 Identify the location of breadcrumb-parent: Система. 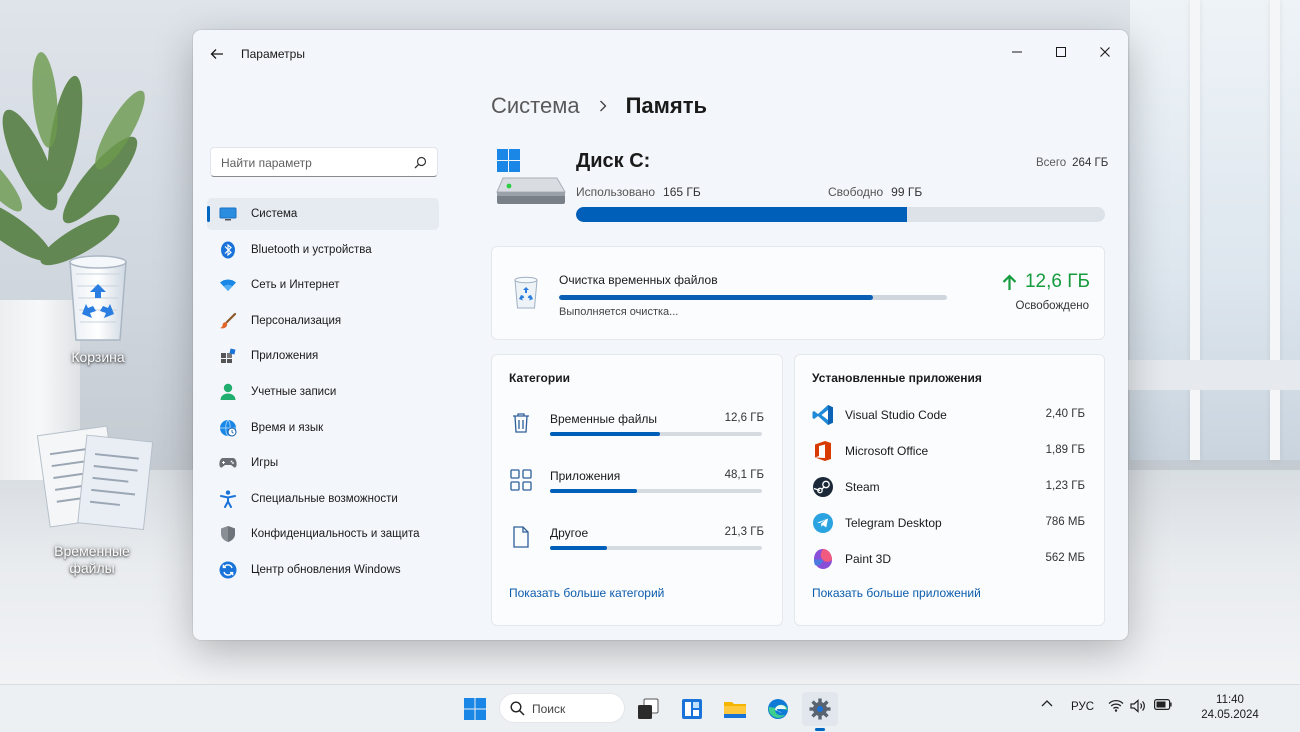
(535, 106).